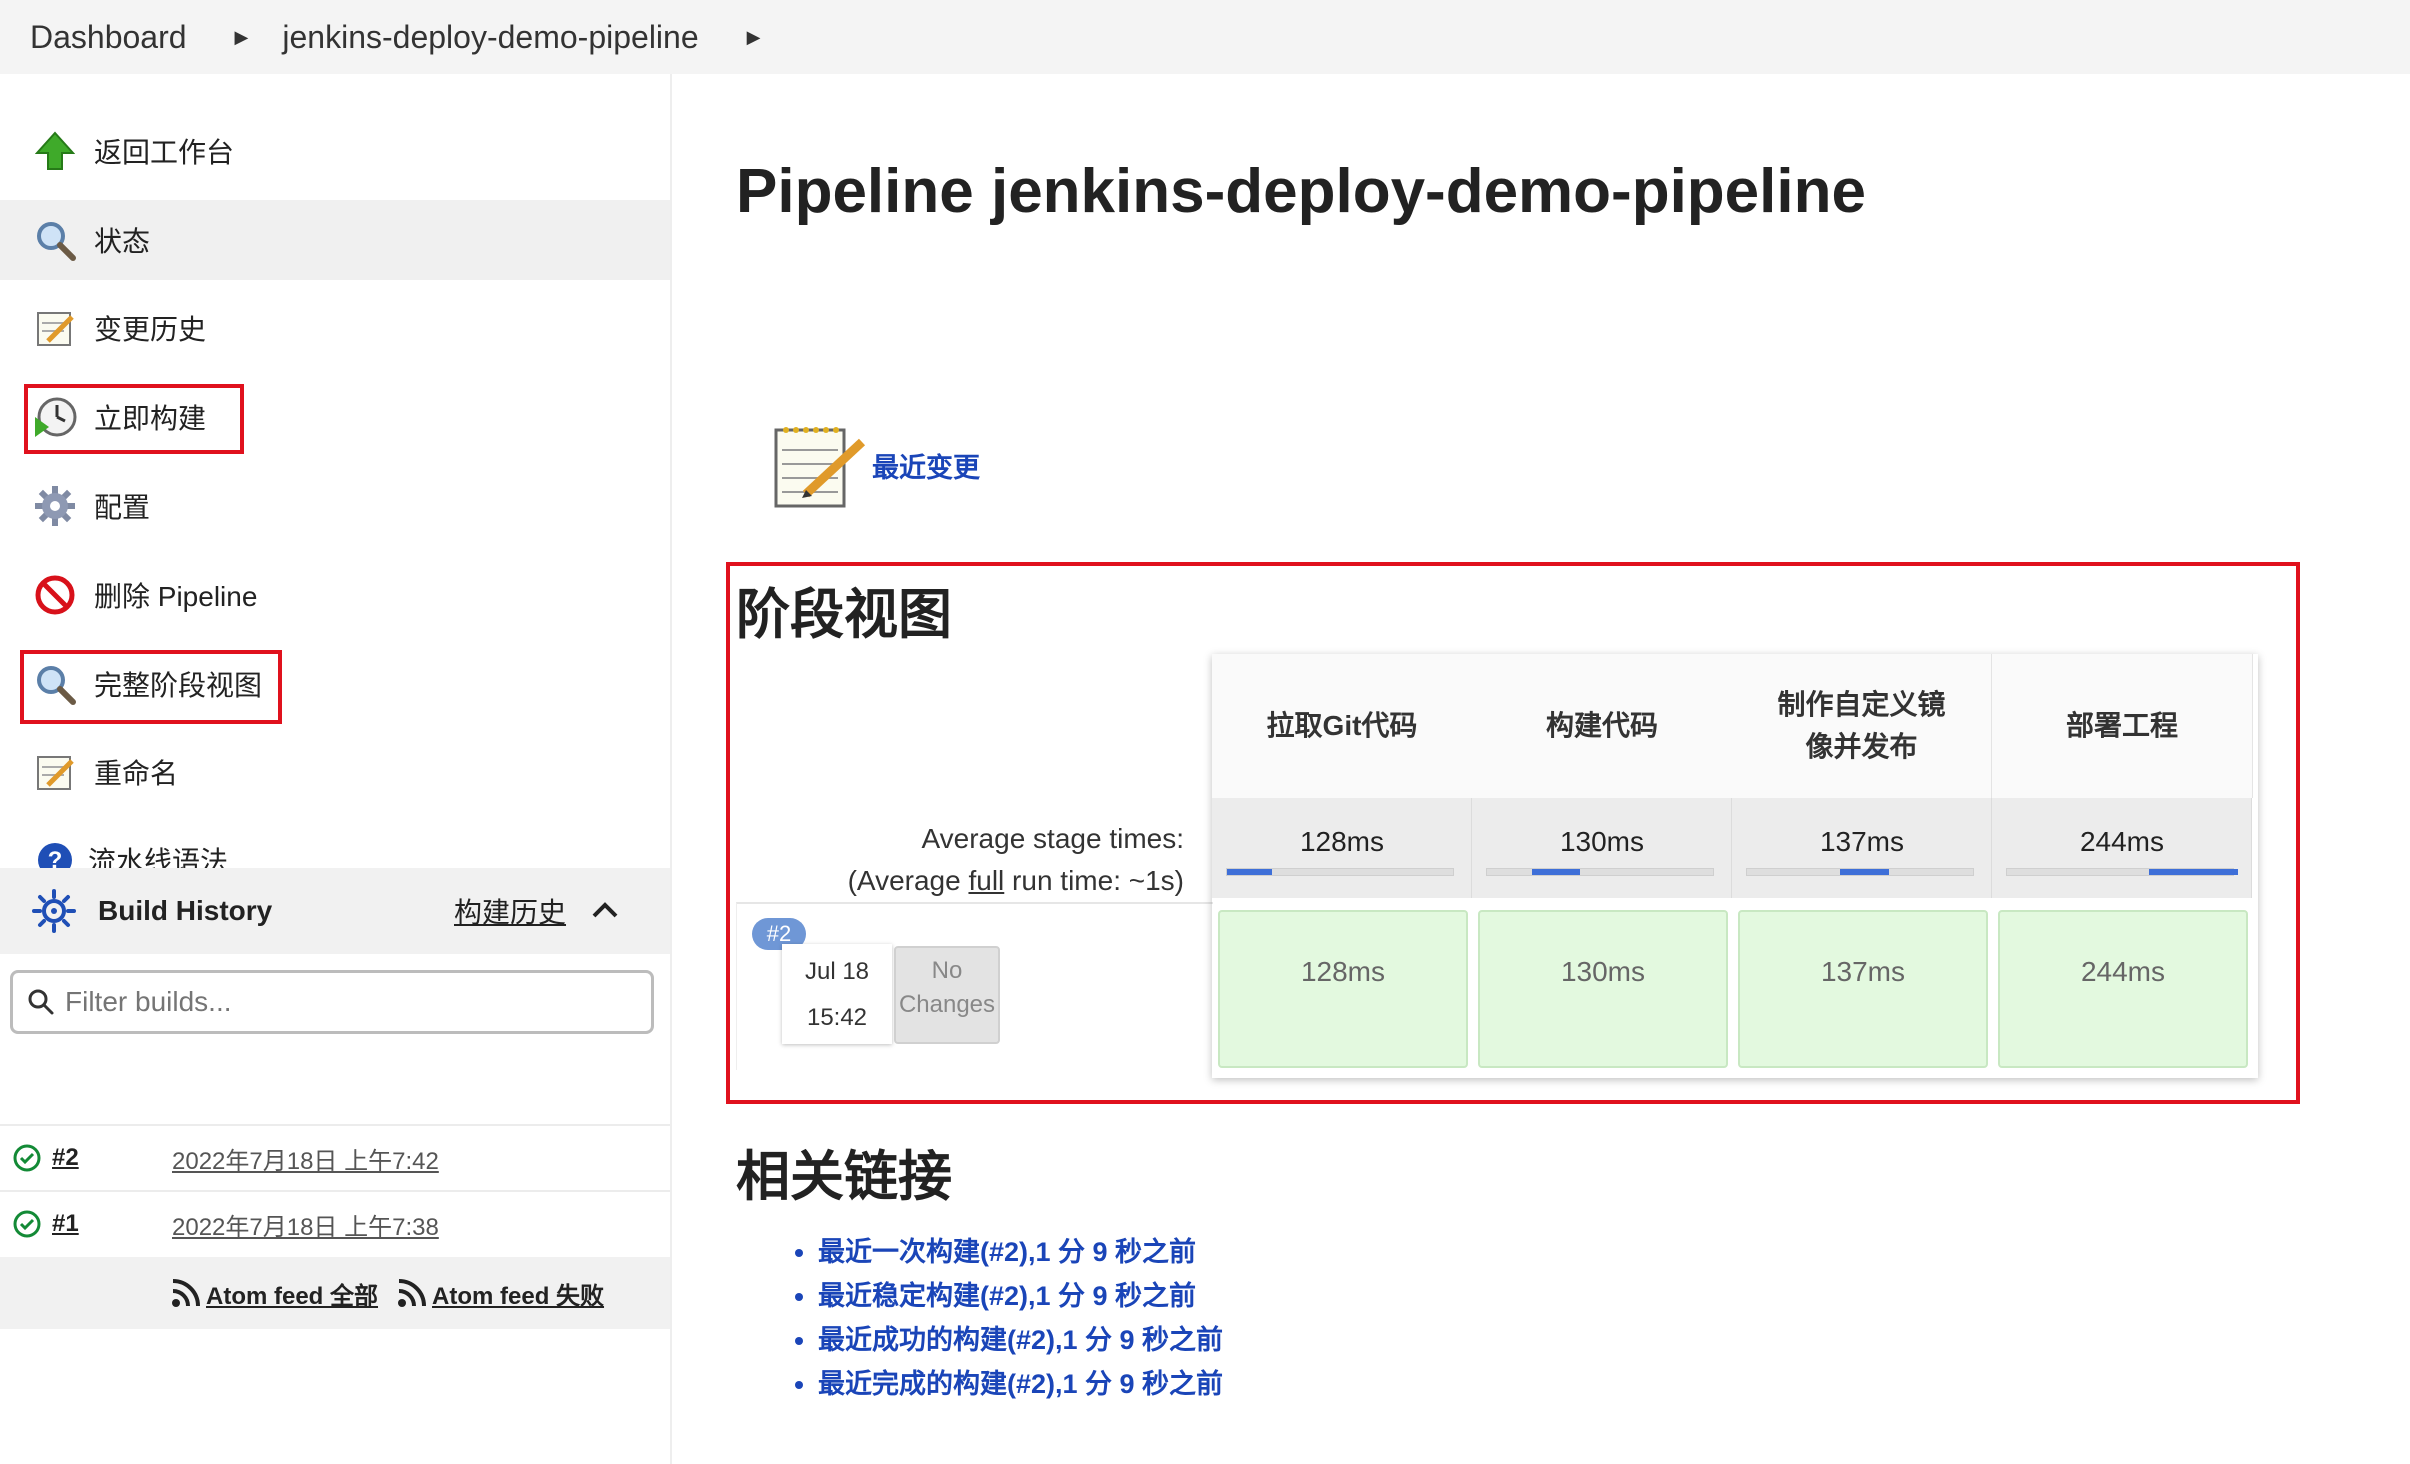 This screenshot has height=1464, width=2410. I want to click on avg-full-prefix: (Average, so click(908, 880).